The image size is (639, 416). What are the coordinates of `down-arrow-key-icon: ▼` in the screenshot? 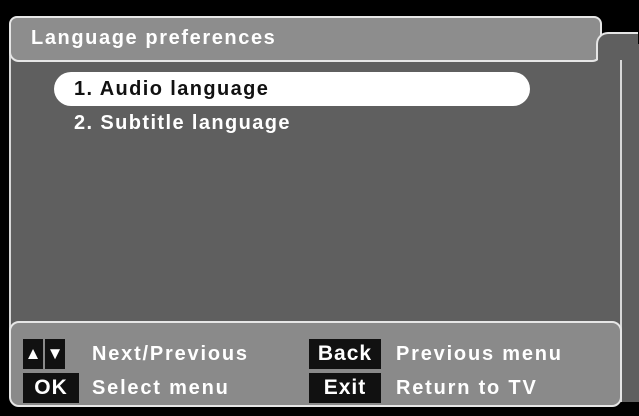 It's located at (55, 354).